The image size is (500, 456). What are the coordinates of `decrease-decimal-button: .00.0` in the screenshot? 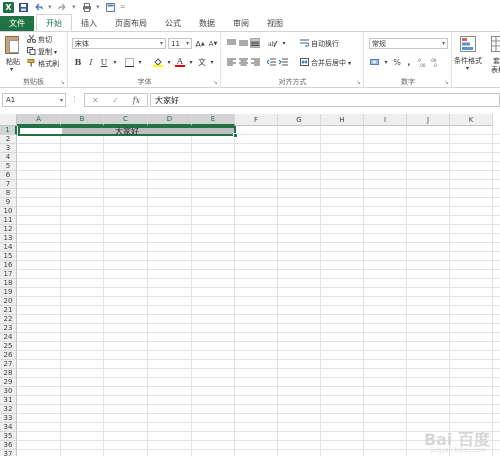 It's located at (435, 62).